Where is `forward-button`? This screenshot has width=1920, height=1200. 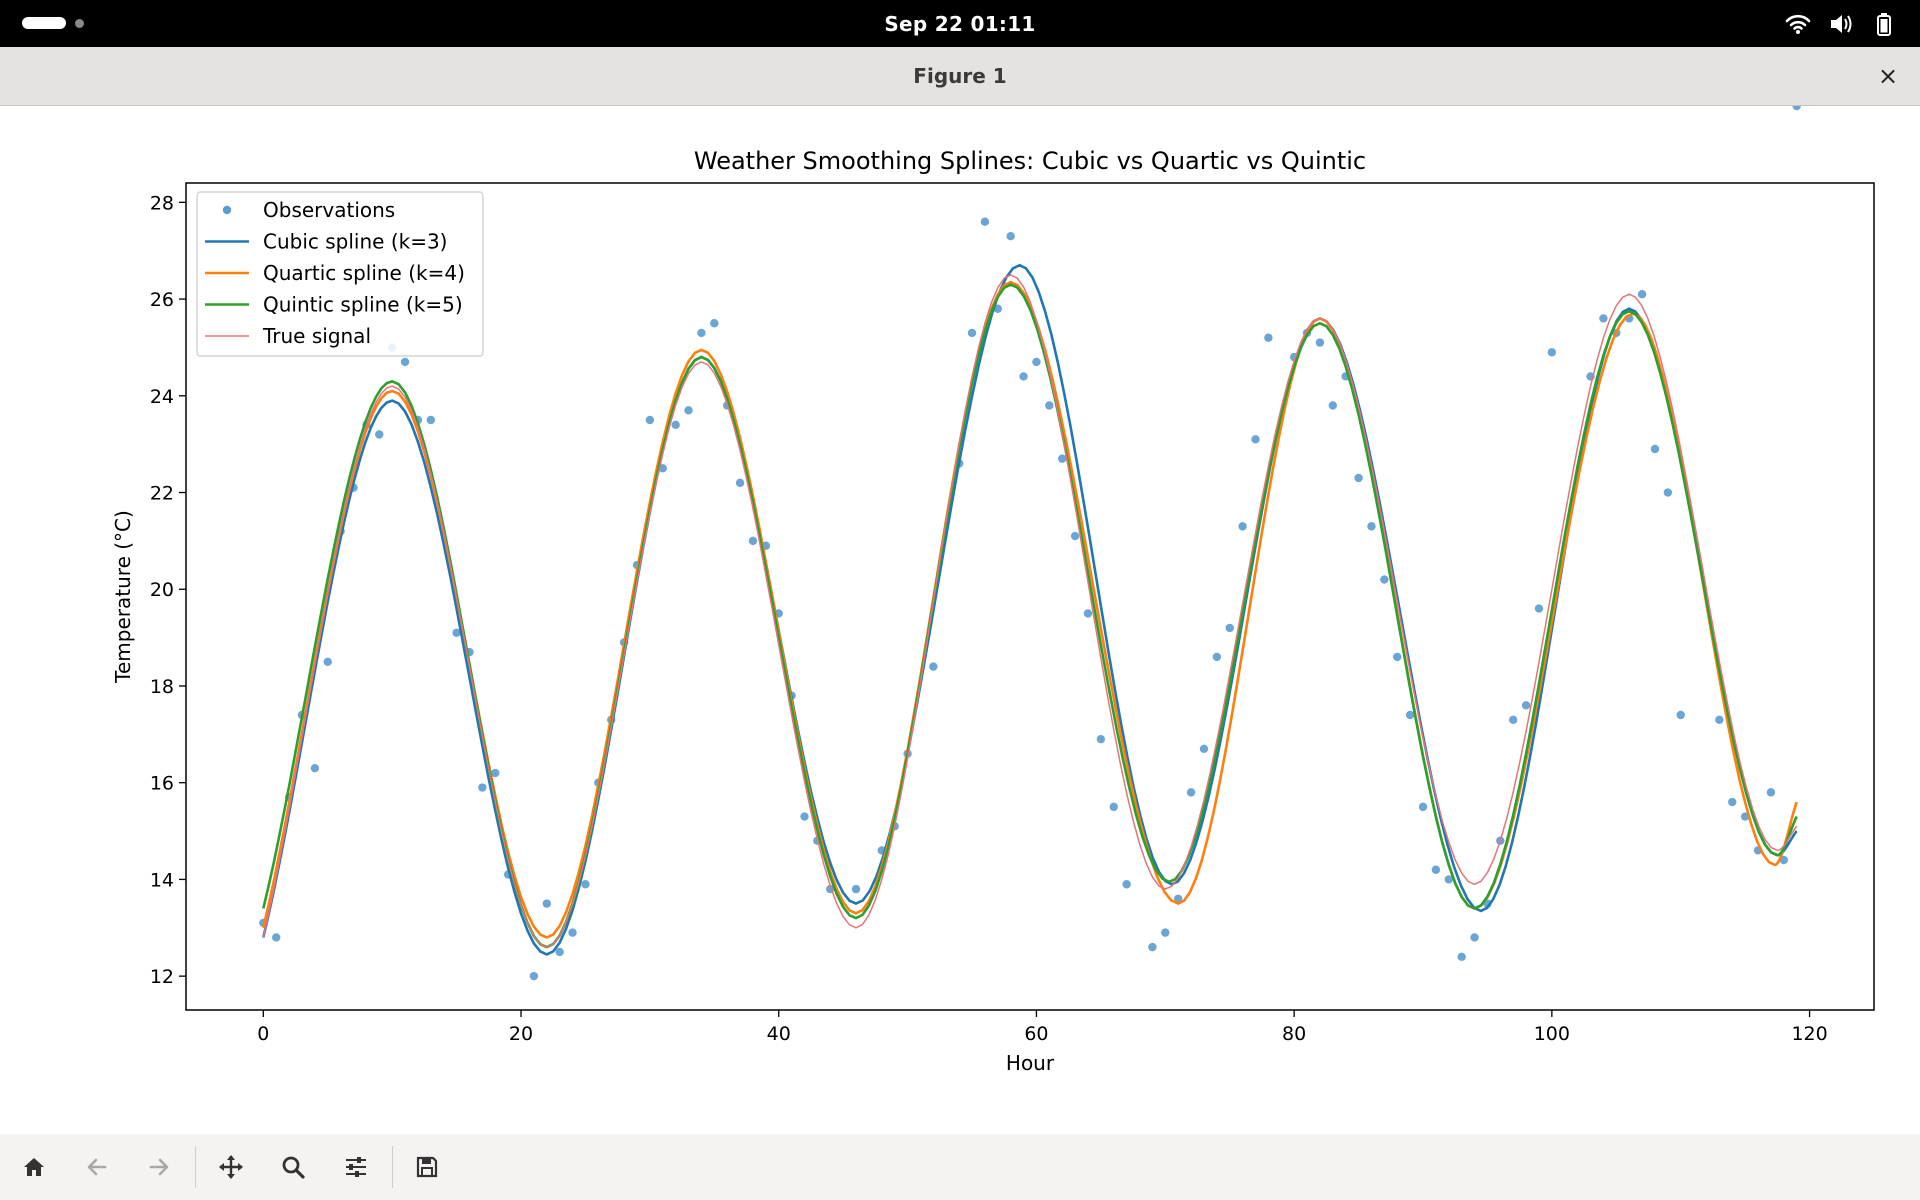 forward-button is located at coordinates (159, 1167).